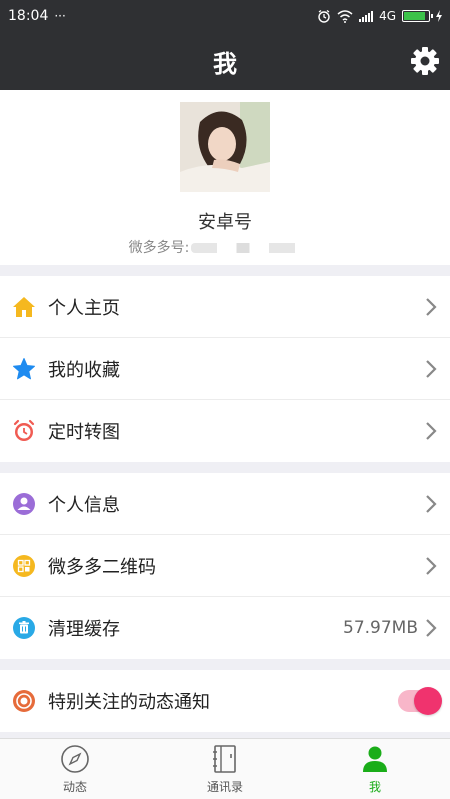 This screenshot has width=450, height=799. I want to click on tab-me: 我, so click(375, 769).